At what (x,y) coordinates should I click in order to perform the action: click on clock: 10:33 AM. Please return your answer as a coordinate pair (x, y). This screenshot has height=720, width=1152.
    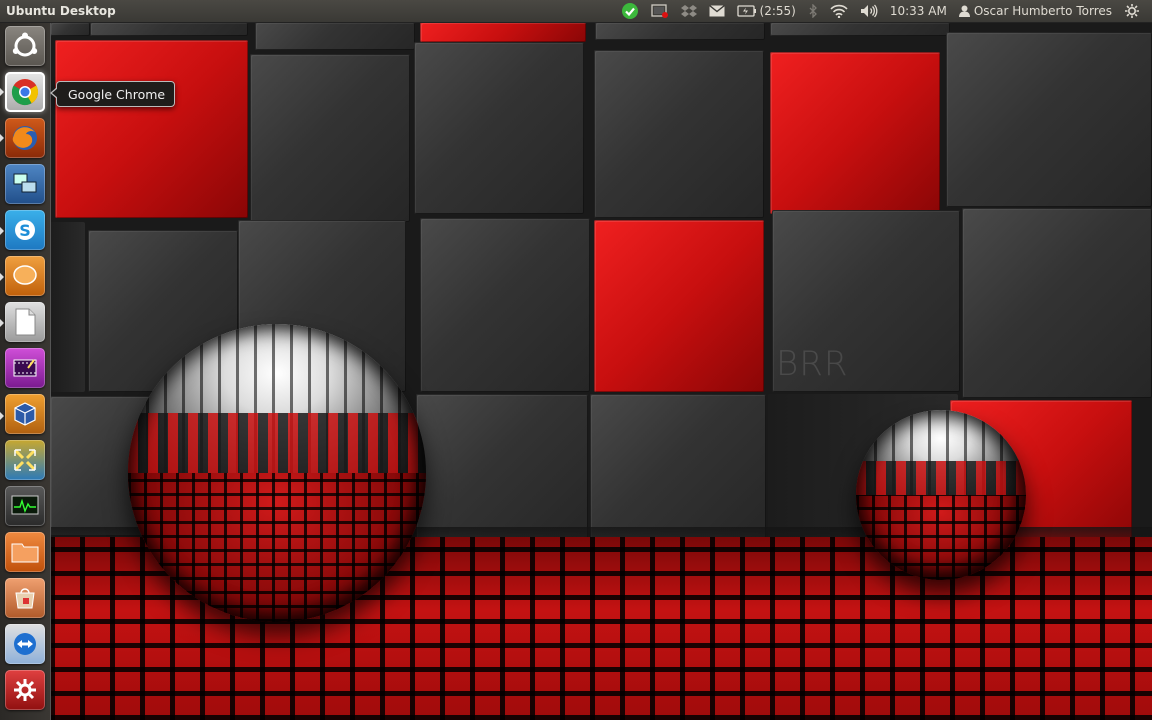
    Looking at the image, I should click on (918, 11).